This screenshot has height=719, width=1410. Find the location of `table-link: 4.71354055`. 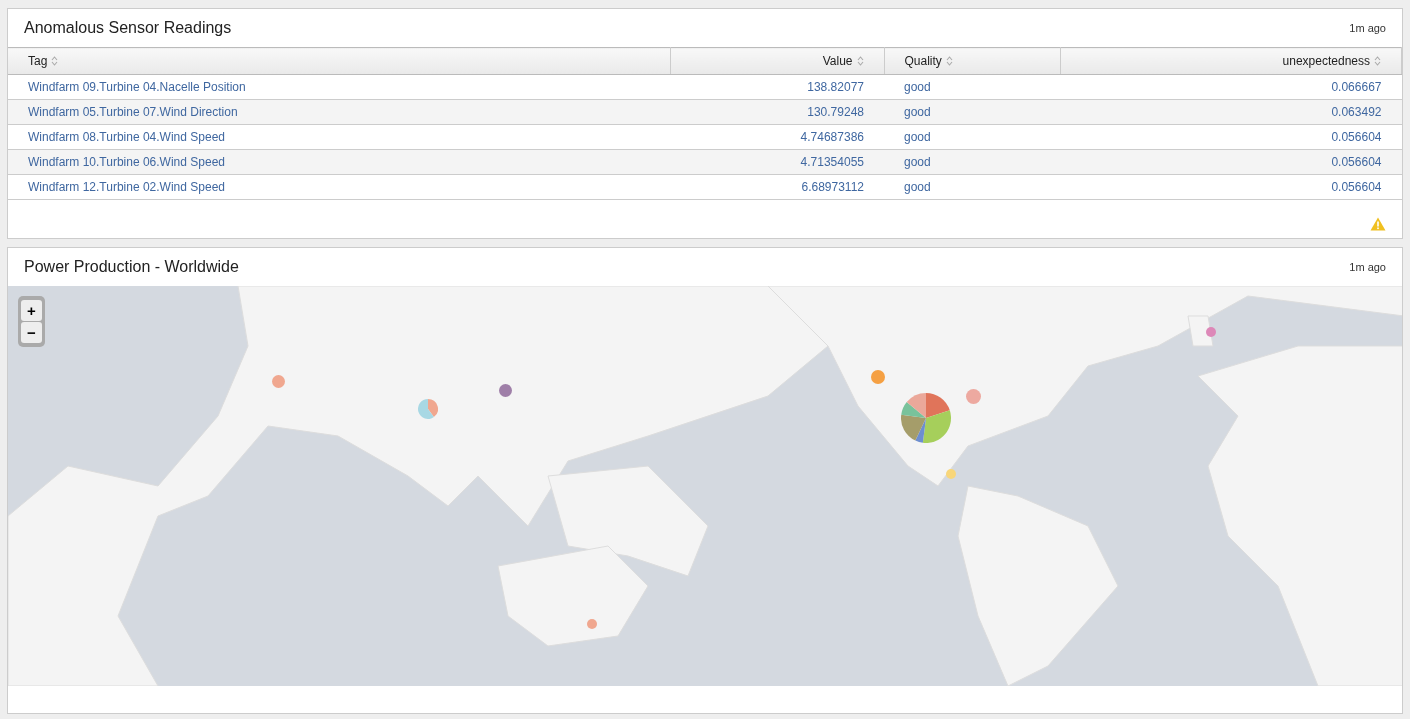

table-link: 4.71354055 is located at coordinates (832, 162).